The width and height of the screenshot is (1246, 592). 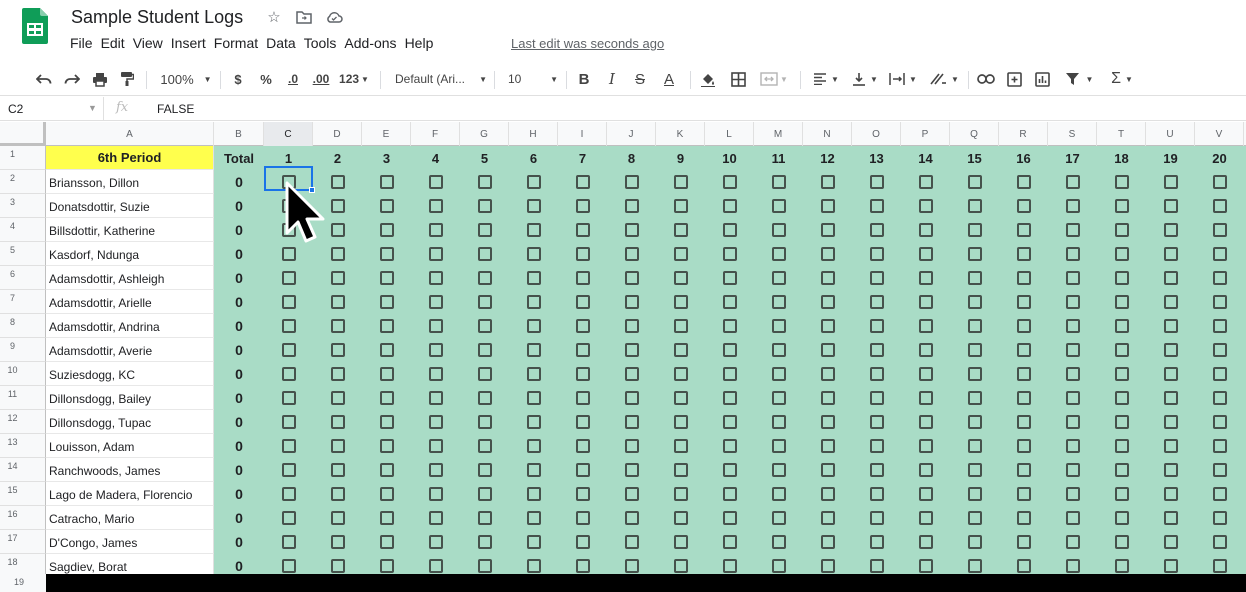 I want to click on select-all-corner, so click(x=23, y=134).